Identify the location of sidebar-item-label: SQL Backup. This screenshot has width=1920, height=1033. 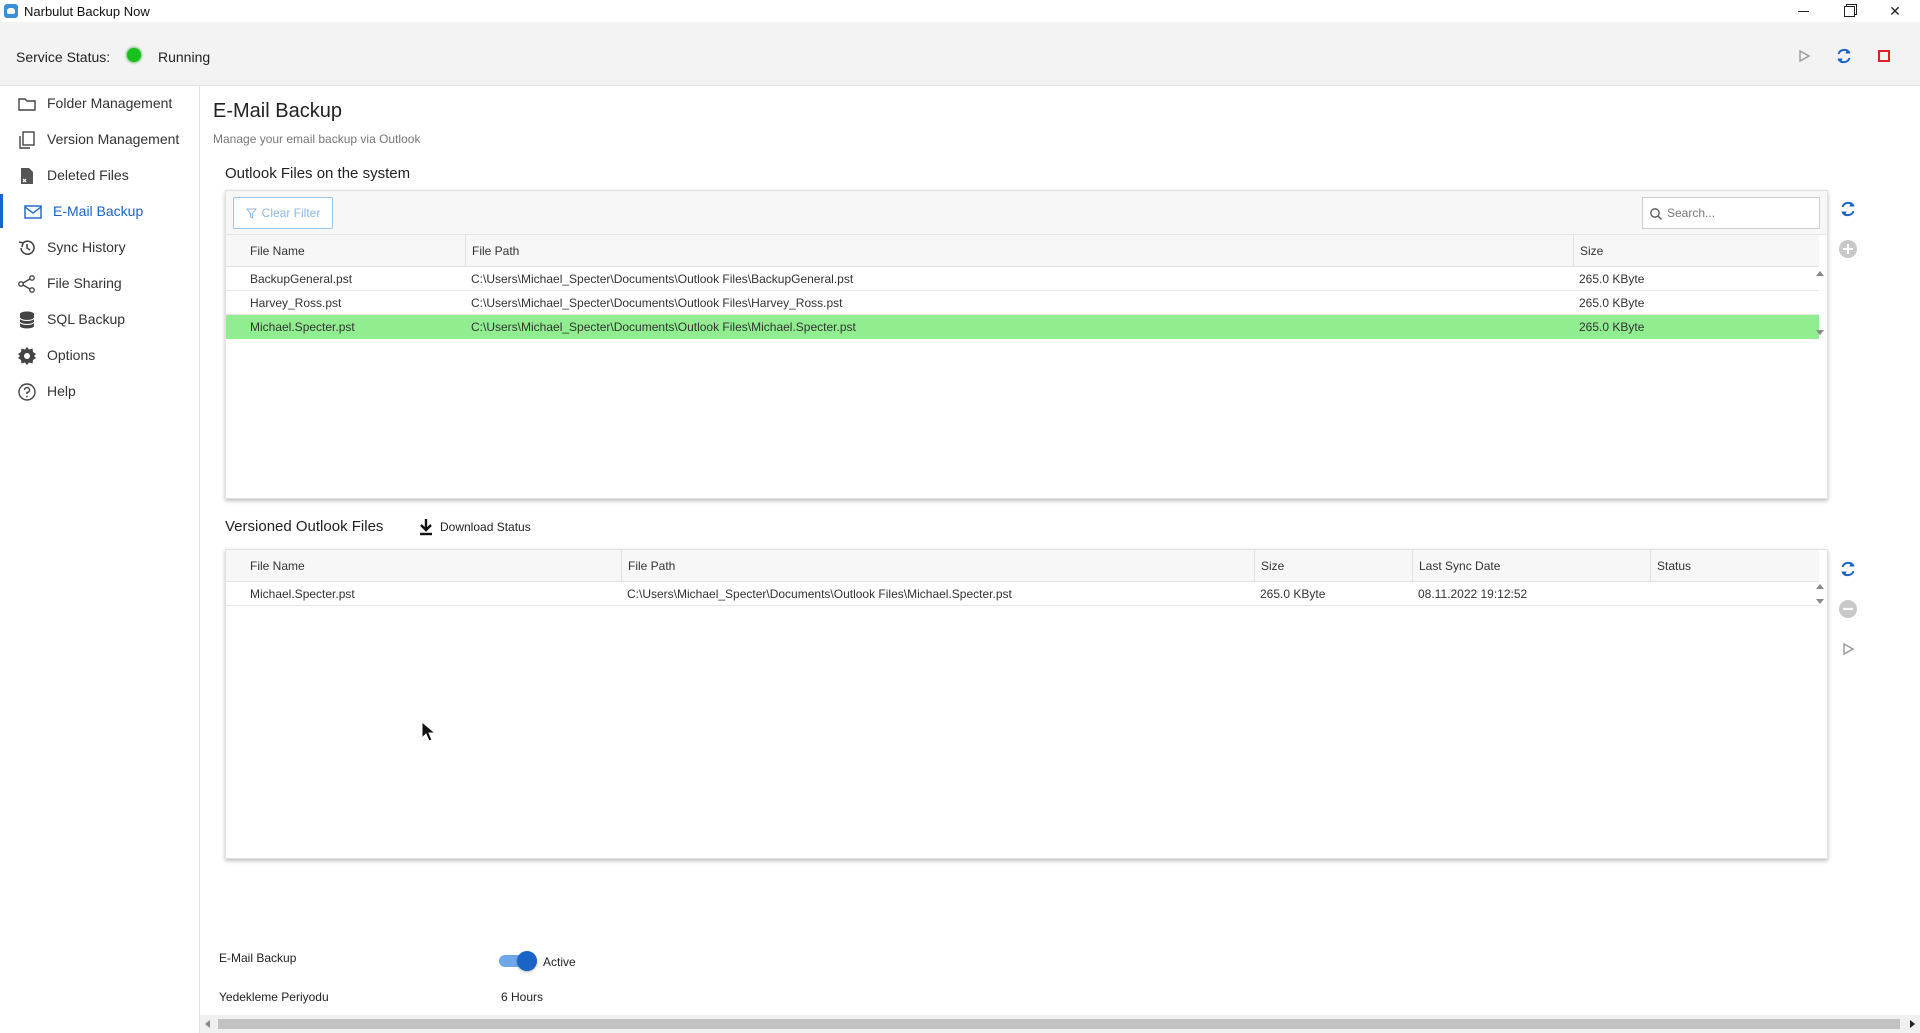
(86, 319).